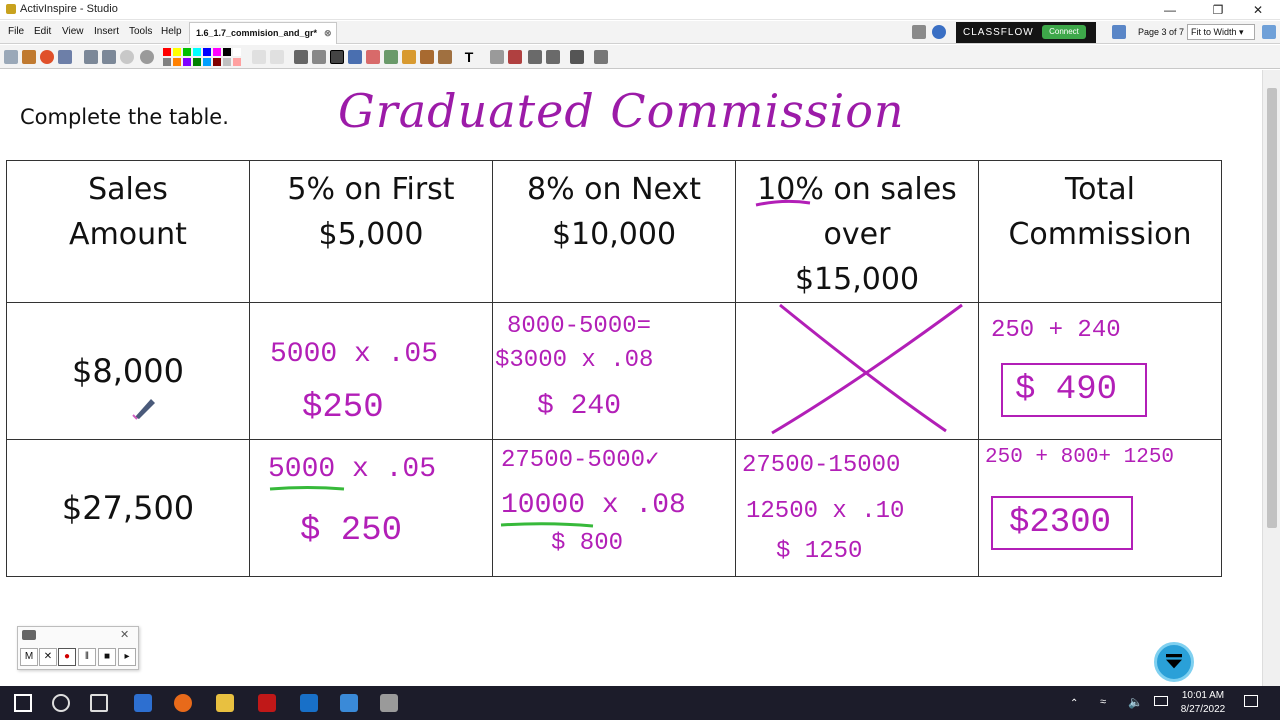 Image resolution: width=1280 pixels, height=720 pixels. What do you see at coordinates (640, 703) in the screenshot?
I see `taskbar: ⌃ ≈ 🔈 10:01 AM 8/27/2022` at bounding box center [640, 703].